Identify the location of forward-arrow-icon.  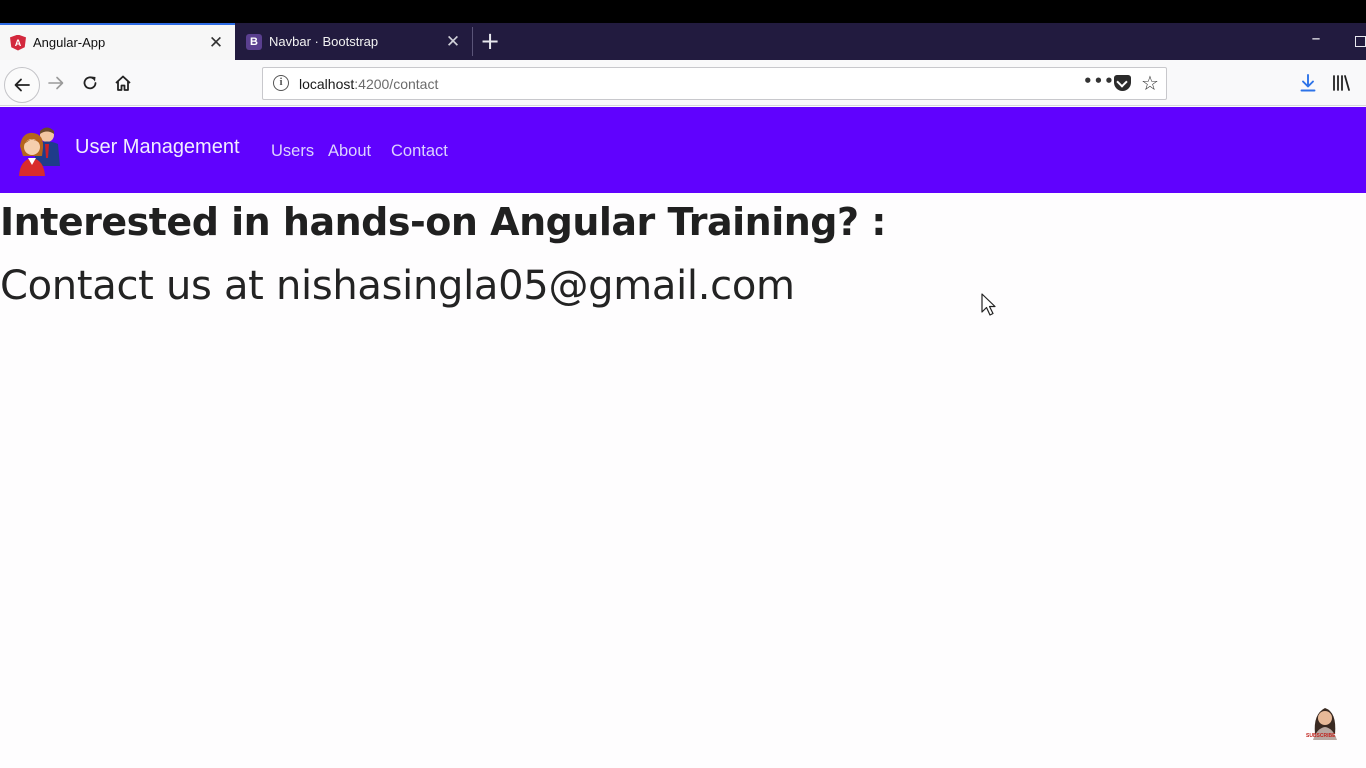
(56, 83).